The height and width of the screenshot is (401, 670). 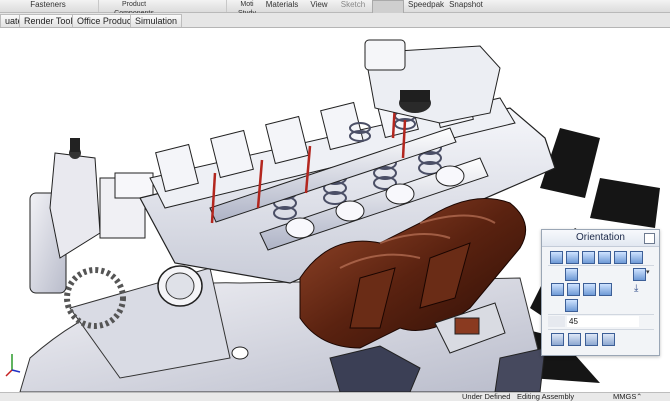 What do you see at coordinates (426, 4) in the screenshot?
I see `speedpak-caption: Speedpak` at bounding box center [426, 4].